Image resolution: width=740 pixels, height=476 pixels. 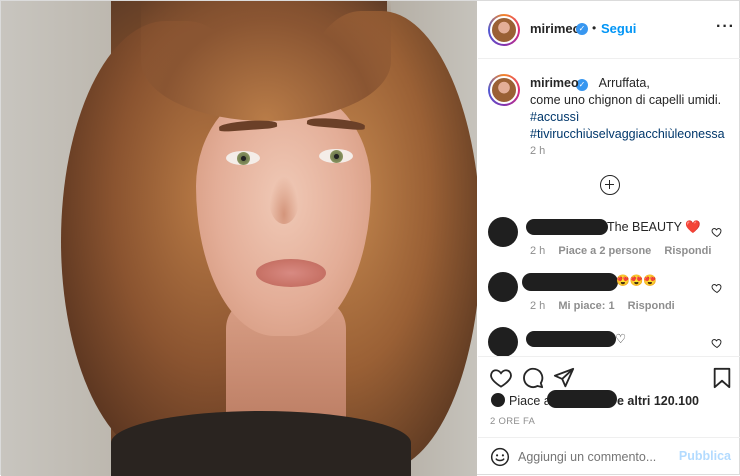 What do you see at coordinates (500, 457) in the screenshot?
I see `emoji-icon` at bounding box center [500, 457].